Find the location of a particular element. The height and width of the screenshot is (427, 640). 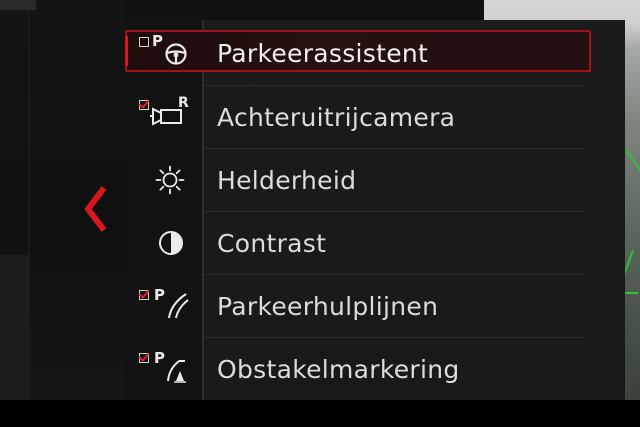

screen-bezel is located at coordinates (320, 413).